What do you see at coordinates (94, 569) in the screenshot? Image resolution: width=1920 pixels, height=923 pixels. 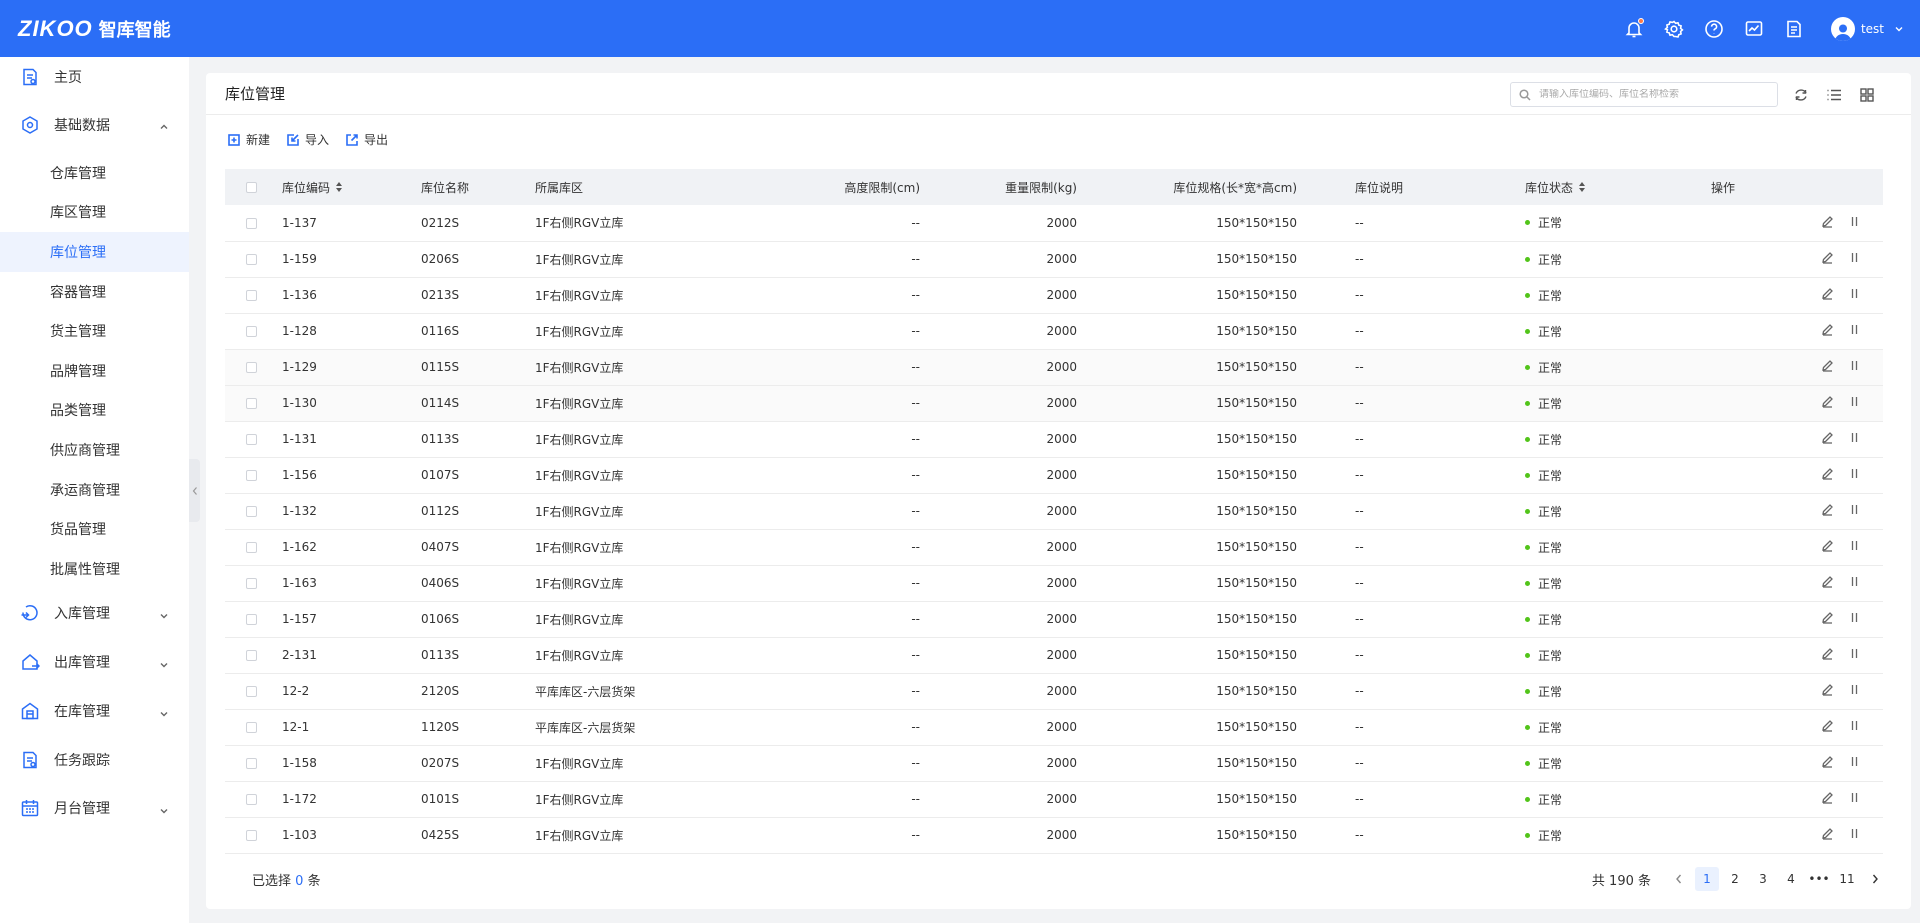 I see `sidebar-subitem: 批属性管理` at bounding box center [94, 569].